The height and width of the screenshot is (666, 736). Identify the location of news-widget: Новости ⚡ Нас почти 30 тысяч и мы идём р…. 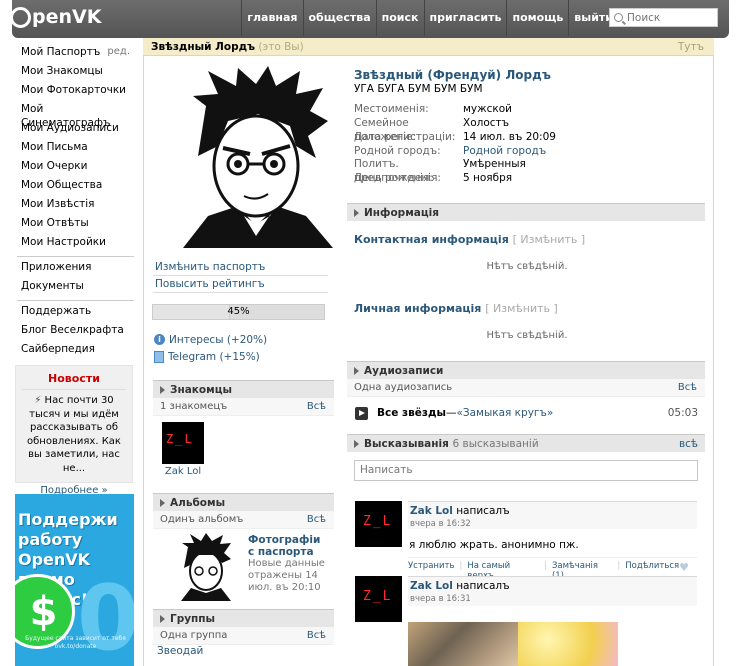
(74, 430).